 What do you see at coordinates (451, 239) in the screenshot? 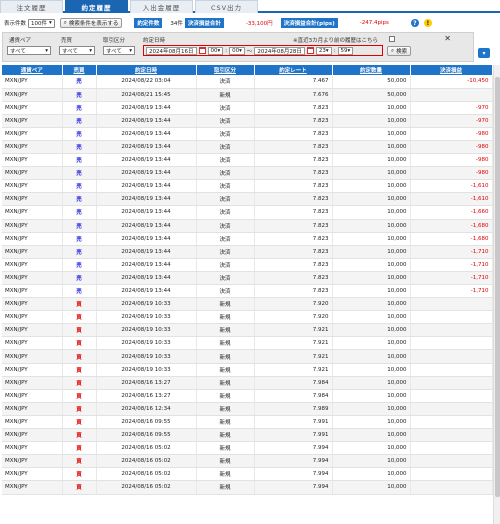
I see `cell-pl: -1,680` at bounding box center [451, 239].